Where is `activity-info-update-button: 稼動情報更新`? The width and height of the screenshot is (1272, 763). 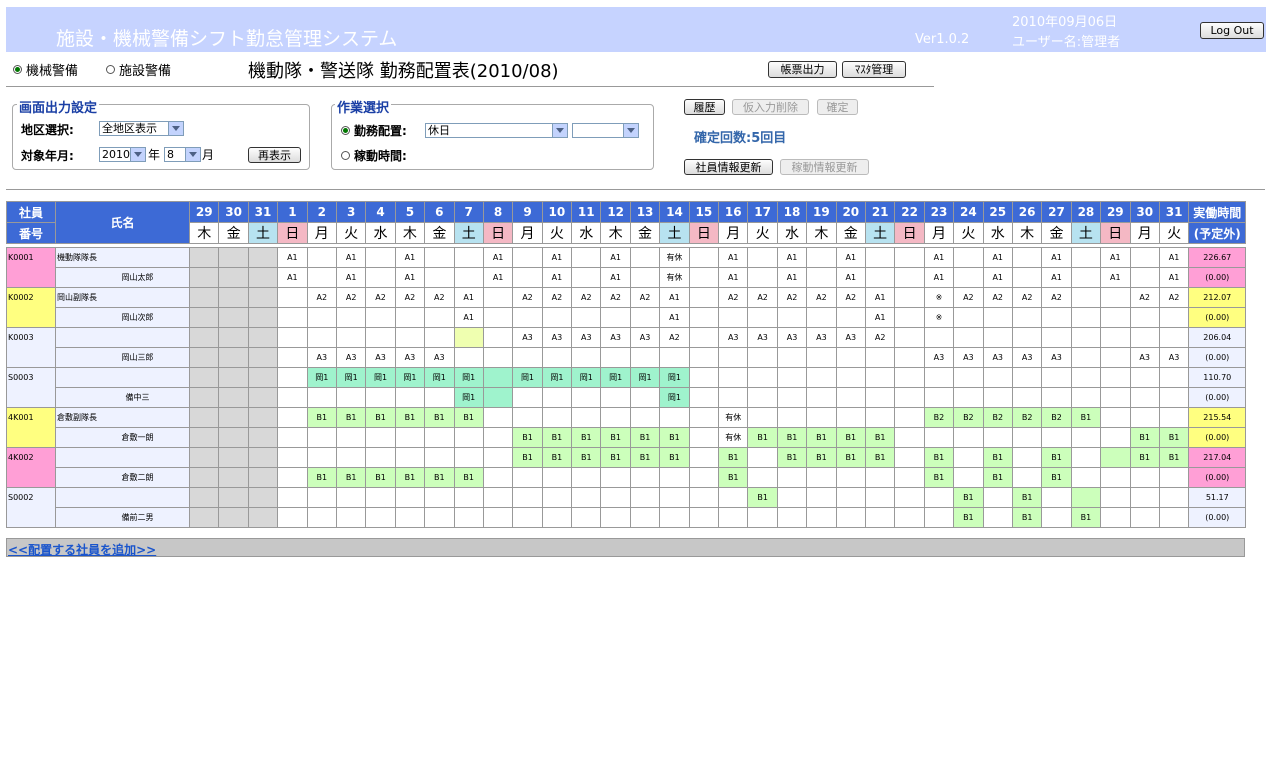 activity-info-update-button: 稼動情報更新 is located at coordinates (824, 167).